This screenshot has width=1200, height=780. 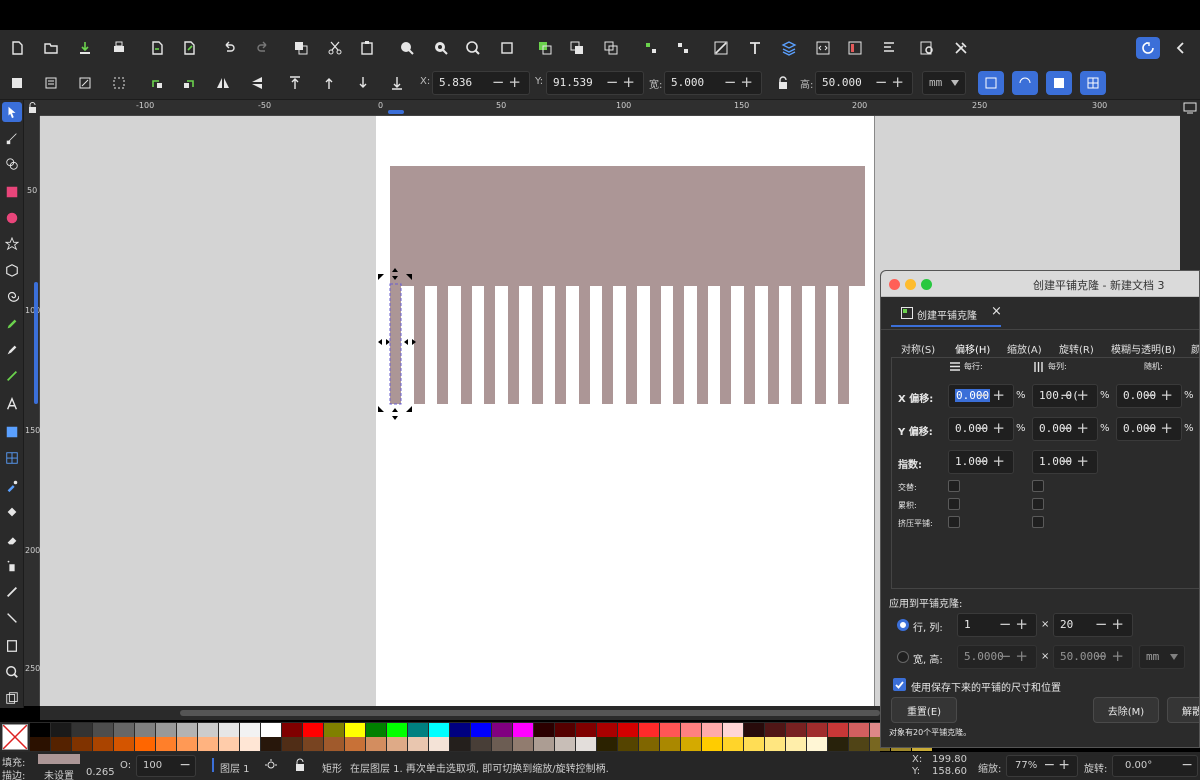 I want to click on rectangle-tool-icon, so click(x=12, y=192).